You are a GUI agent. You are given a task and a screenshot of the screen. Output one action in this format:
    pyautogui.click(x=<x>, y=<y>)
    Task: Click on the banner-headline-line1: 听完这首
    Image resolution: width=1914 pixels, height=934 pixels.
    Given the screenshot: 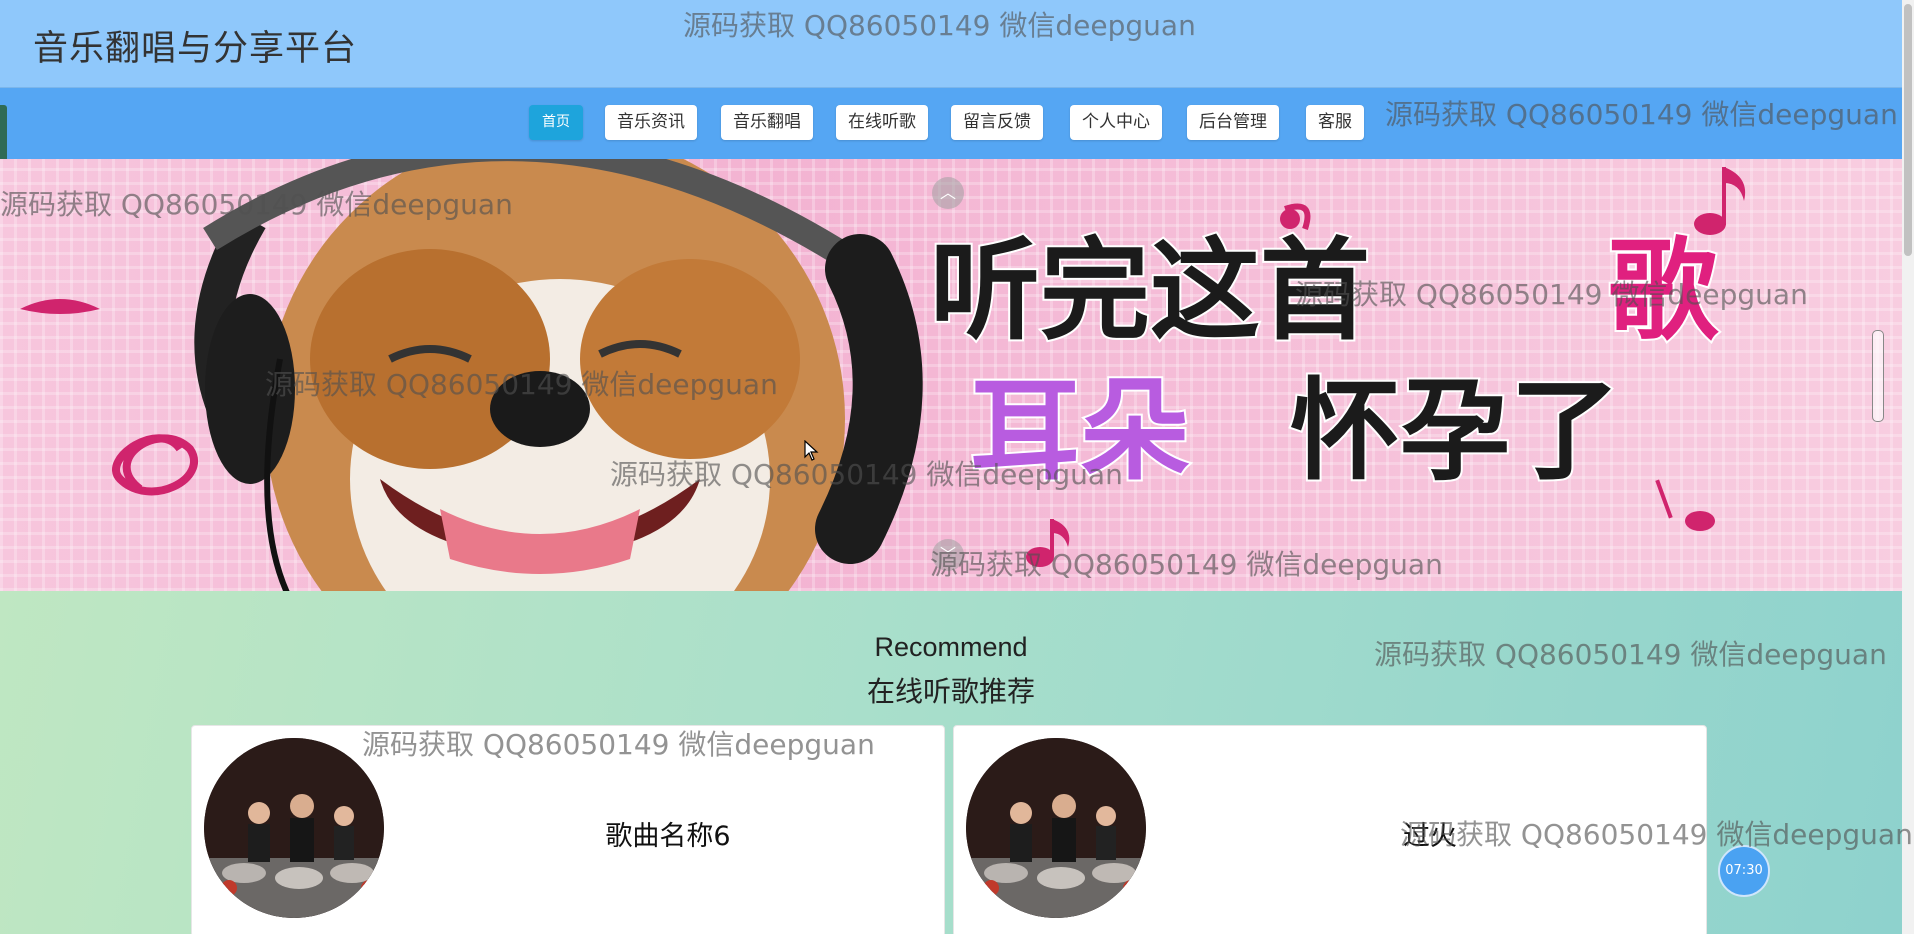 What is the action you would take?
    pyautogui.click(x=1150, y=291)
    